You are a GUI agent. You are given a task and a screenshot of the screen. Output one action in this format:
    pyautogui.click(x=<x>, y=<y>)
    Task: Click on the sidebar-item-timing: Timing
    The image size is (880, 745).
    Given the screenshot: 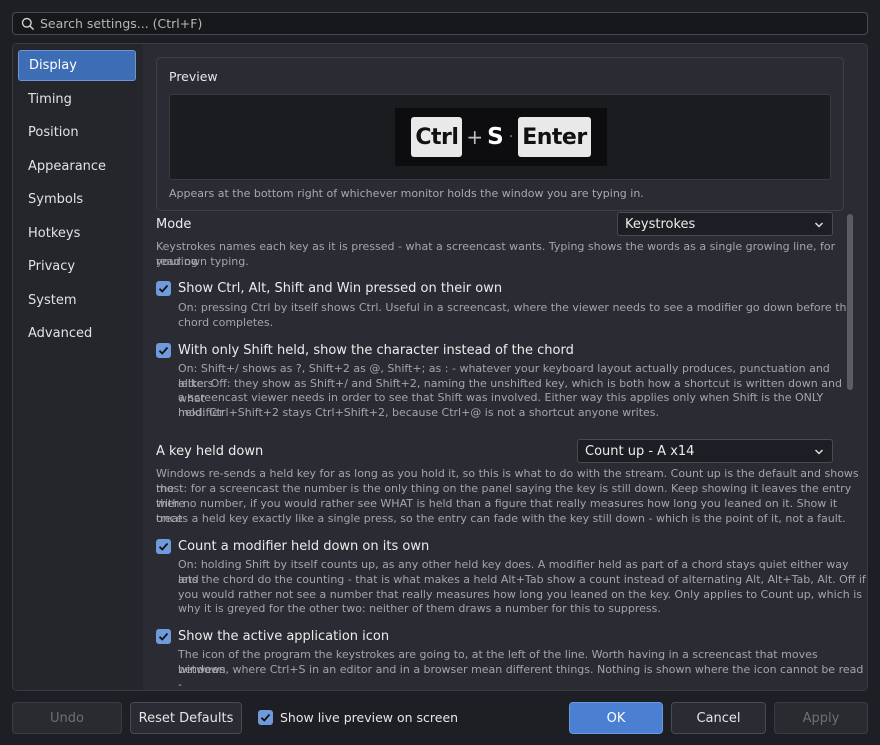 What is the action you would take?
    pyautogui.click(x=77, y=99)
    